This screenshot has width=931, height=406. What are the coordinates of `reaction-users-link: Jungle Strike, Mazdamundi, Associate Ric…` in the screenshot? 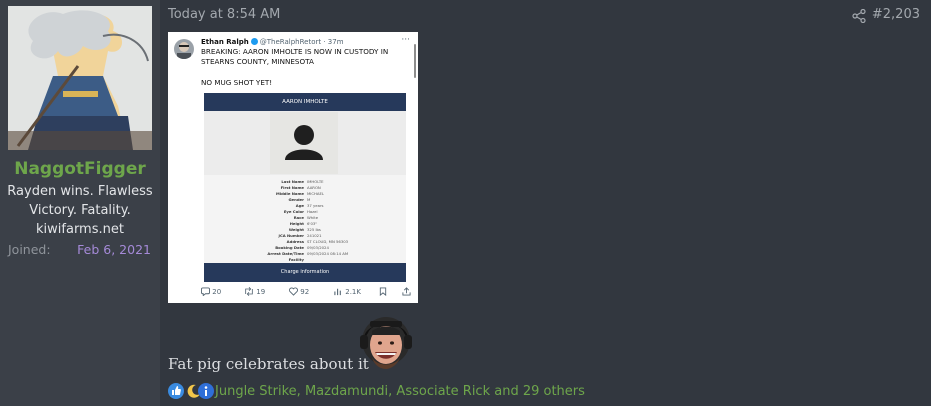 It's located at (400, 391).